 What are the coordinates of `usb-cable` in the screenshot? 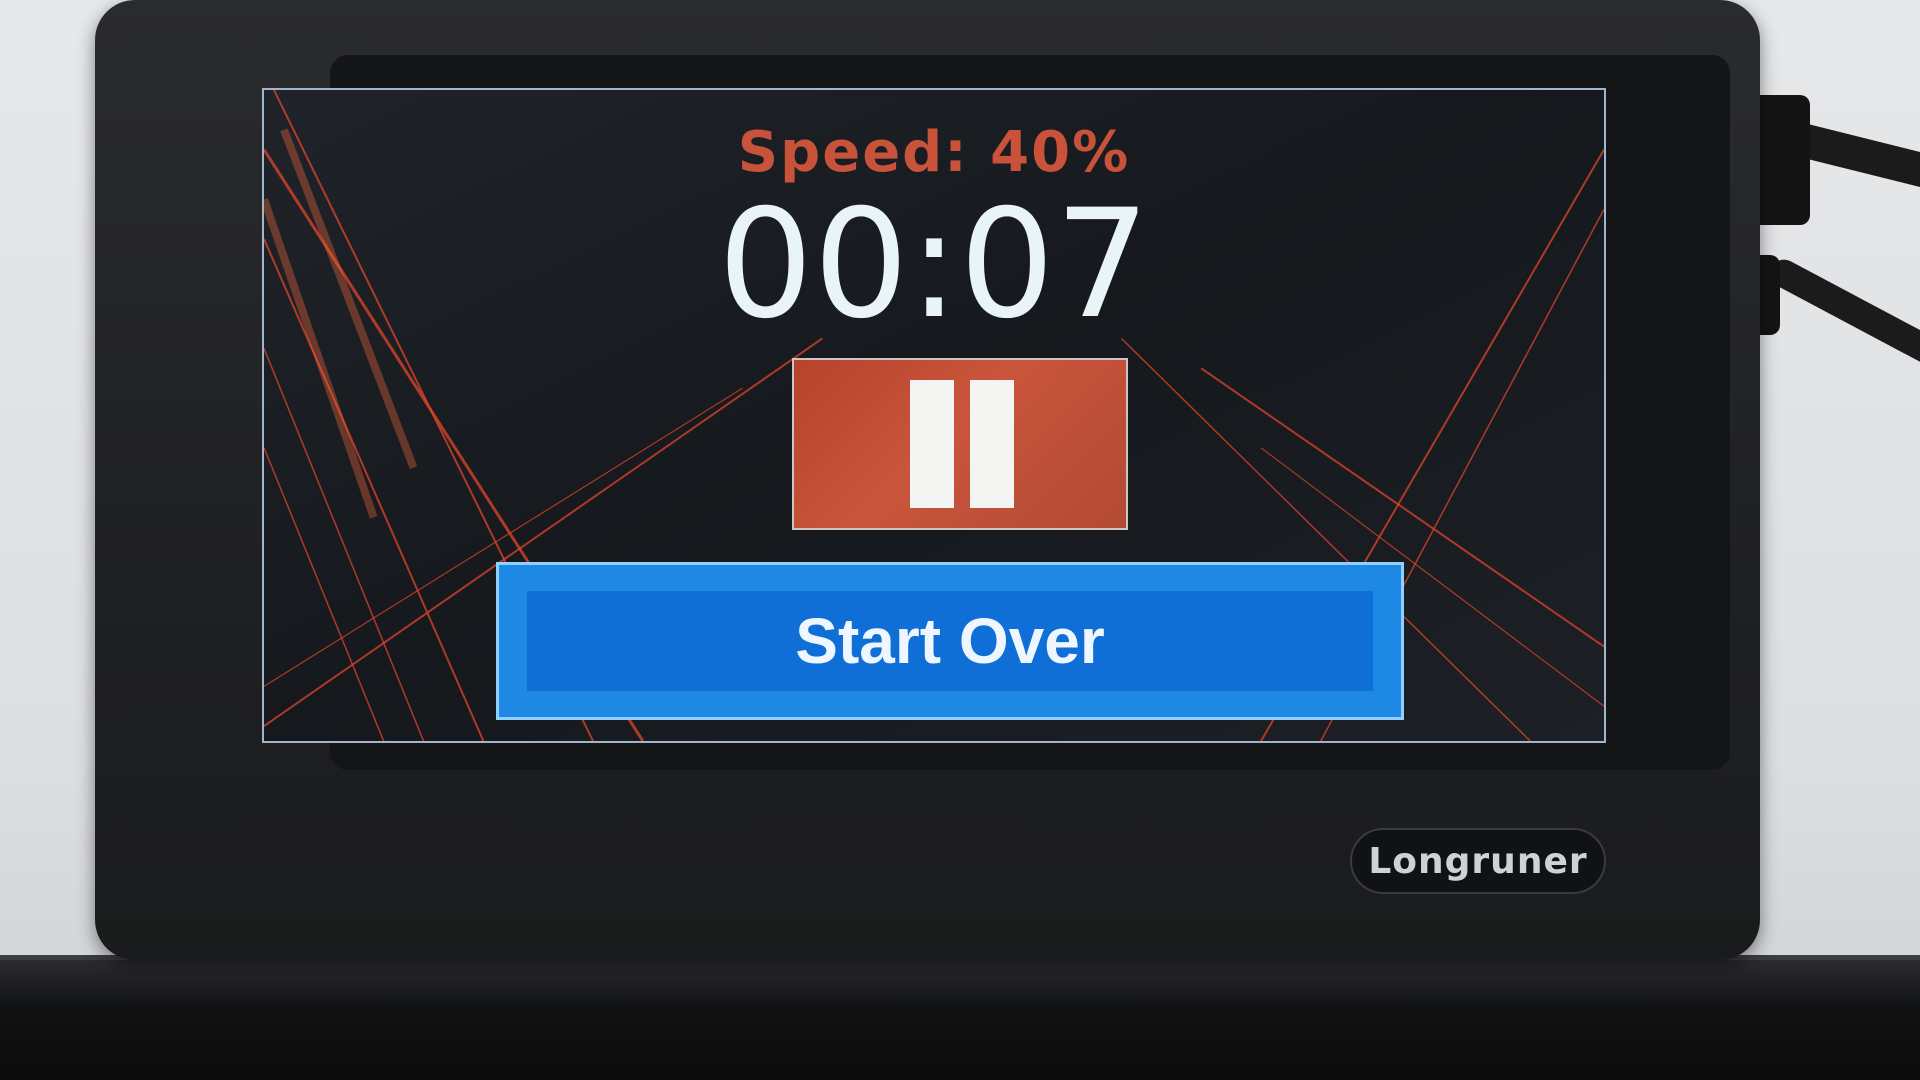 It's located at (1842, 314).